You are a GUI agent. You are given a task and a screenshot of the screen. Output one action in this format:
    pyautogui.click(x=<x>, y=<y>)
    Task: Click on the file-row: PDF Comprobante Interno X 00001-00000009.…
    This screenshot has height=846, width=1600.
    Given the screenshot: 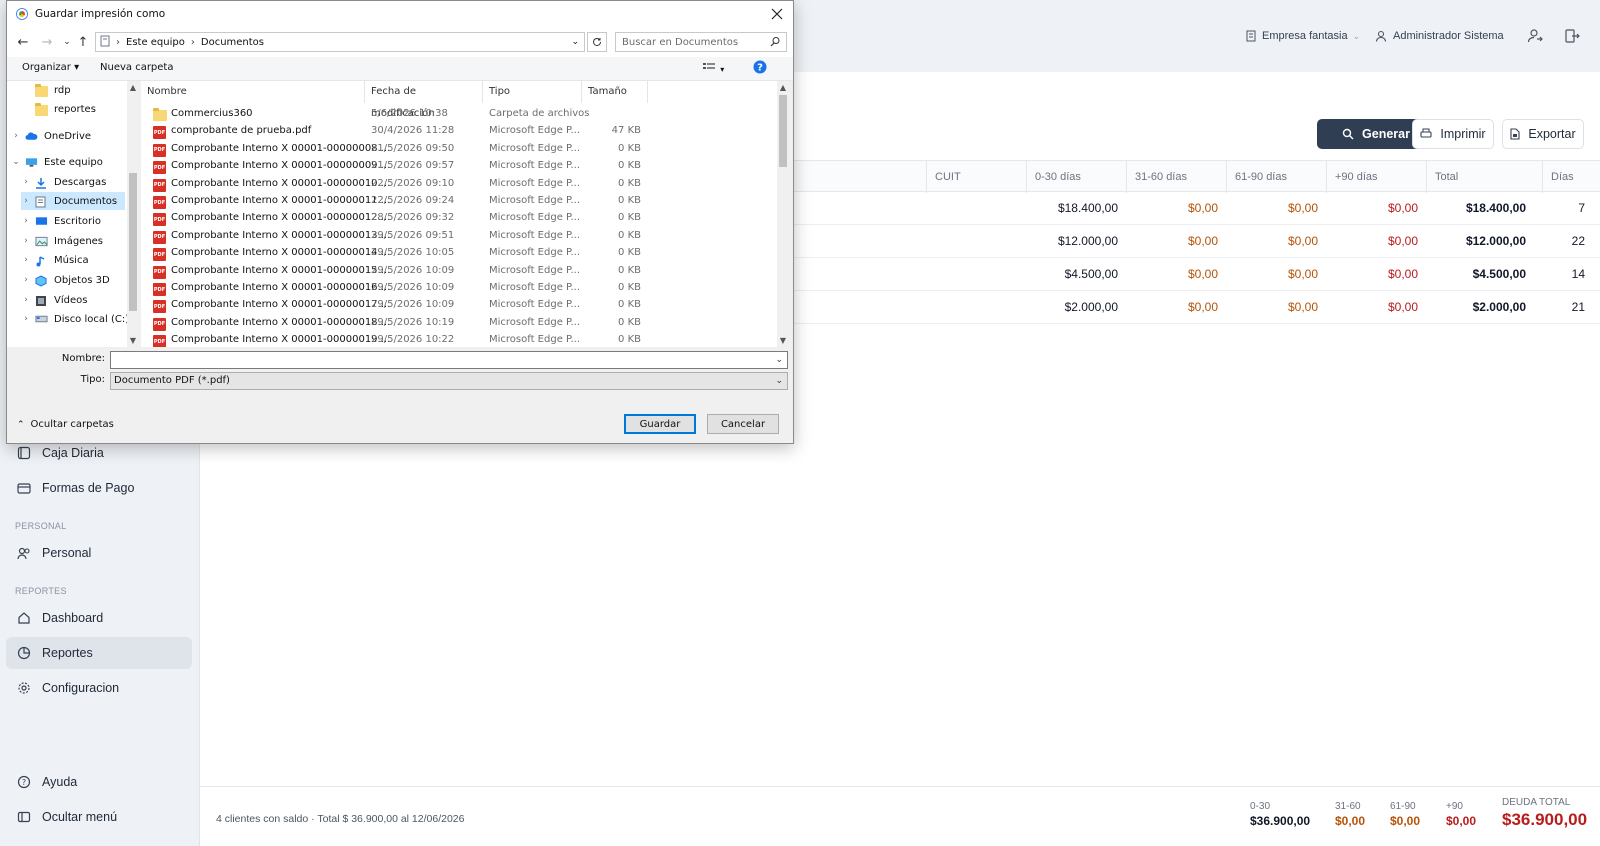 What is the action you would take?
    pyautogui.click(x=459, y=166)
    